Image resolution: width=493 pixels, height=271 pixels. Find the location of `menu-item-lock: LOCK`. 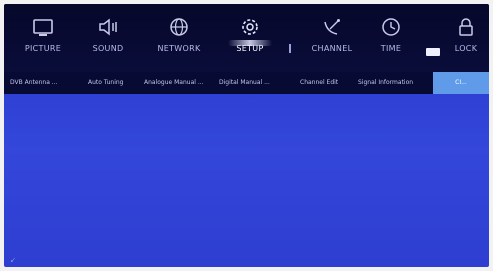

menu-item-lock: LOCK is located at coordinates (460, 40).